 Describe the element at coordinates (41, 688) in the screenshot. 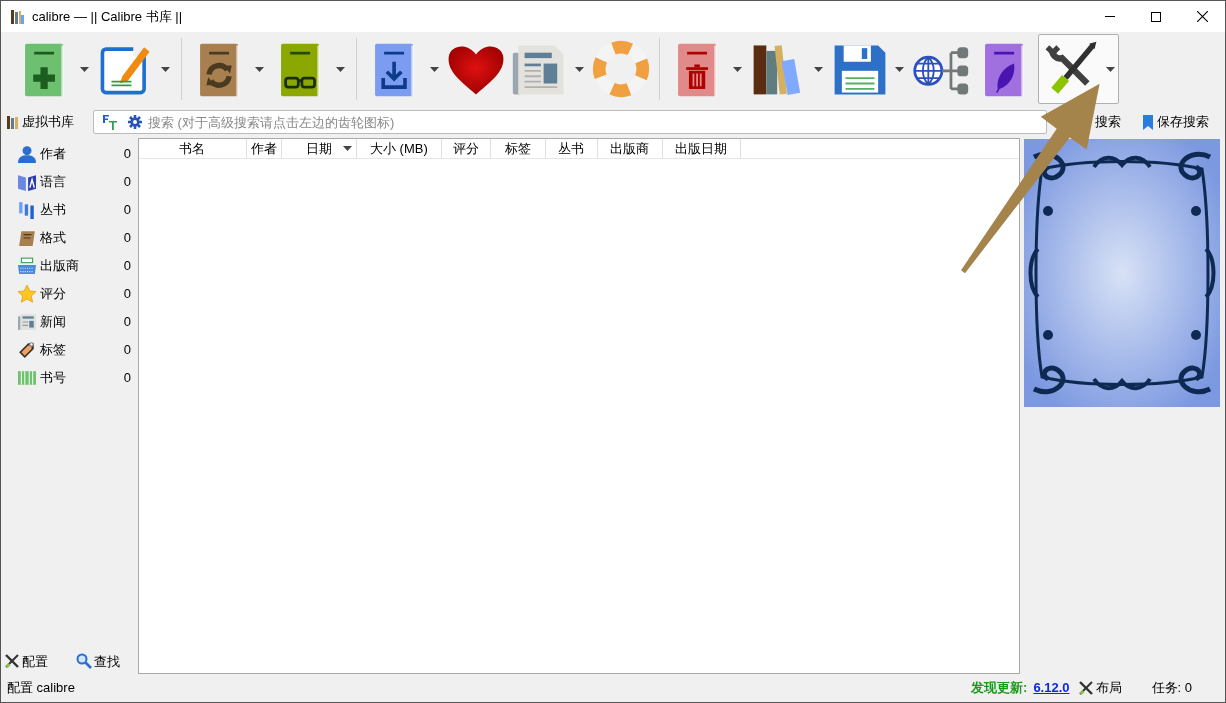

I see `status-message: 配置 calibre` at that location.